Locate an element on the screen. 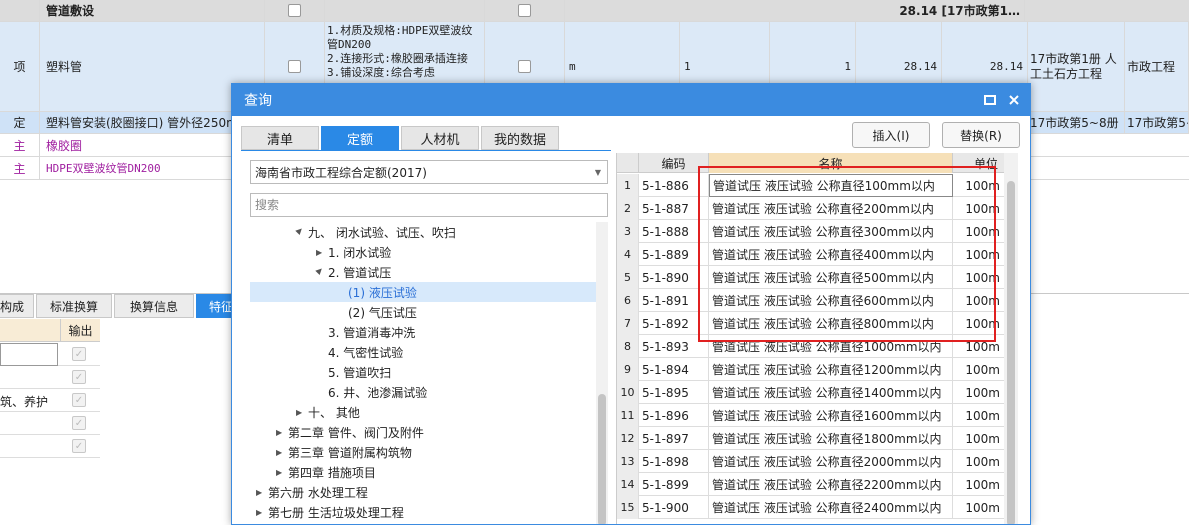 The height and width of the screenshot is (525, 1189). grid-header: 编码 名称 单位 is located at coordinates (810, 163).